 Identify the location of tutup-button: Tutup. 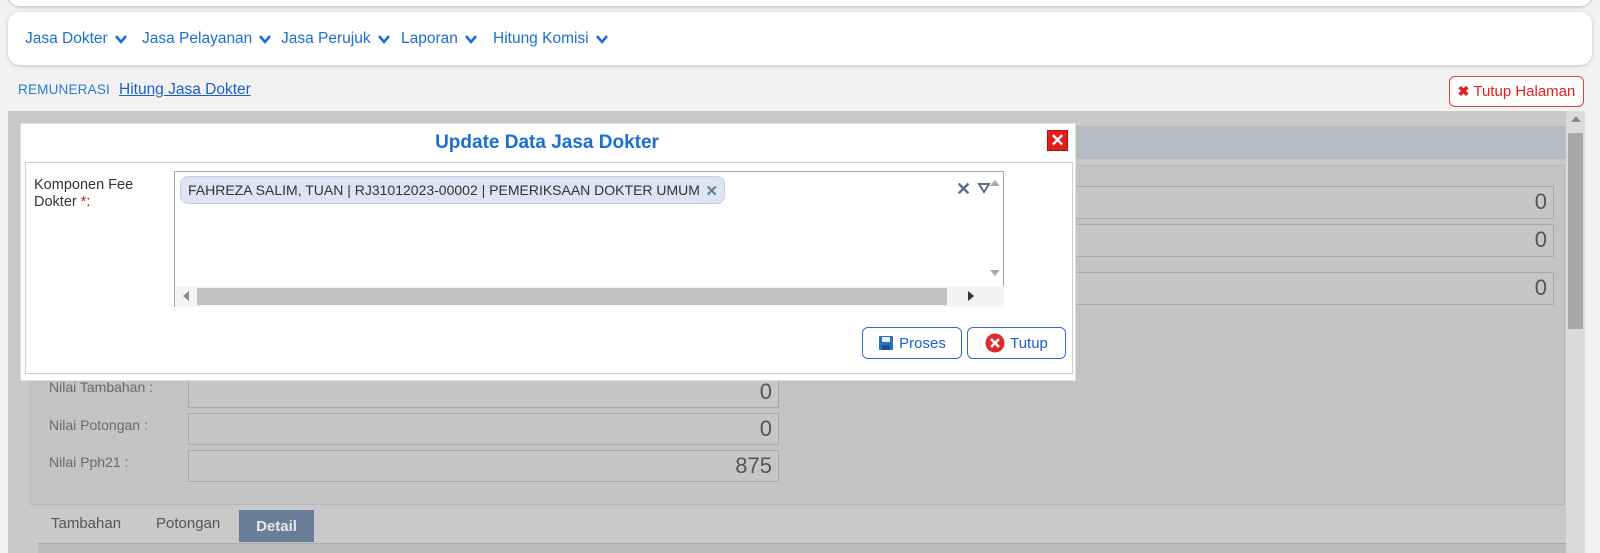
(1016, 343).